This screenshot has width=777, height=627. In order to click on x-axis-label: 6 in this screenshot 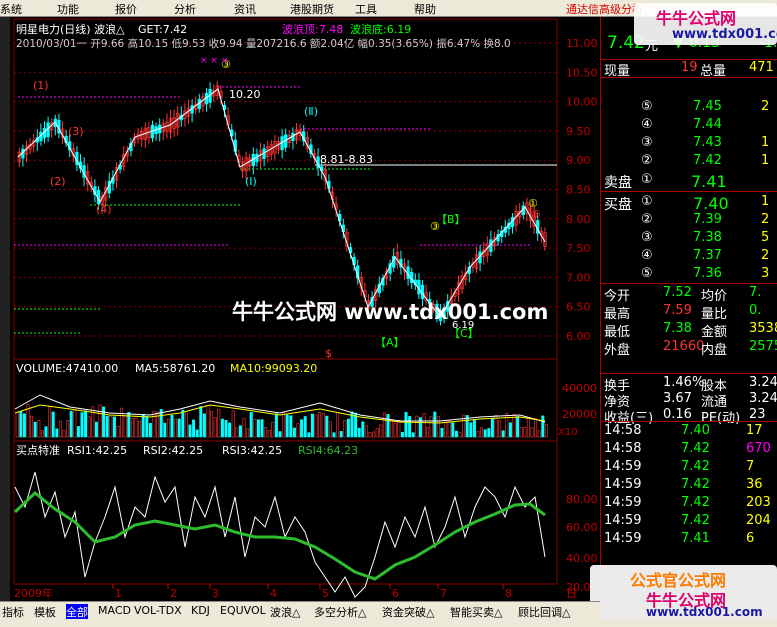, I will do `click(395, 593)`.